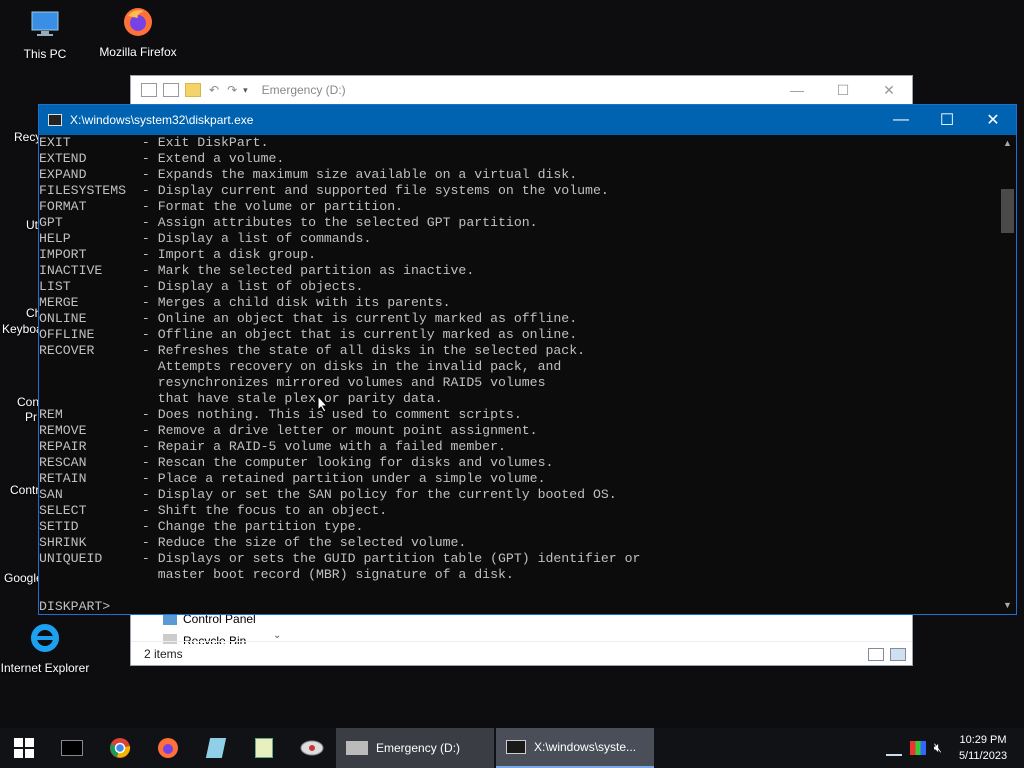 This screenshot has width=1024, height=768. I want to click on taskbar-tool-button, so click(312, 748).